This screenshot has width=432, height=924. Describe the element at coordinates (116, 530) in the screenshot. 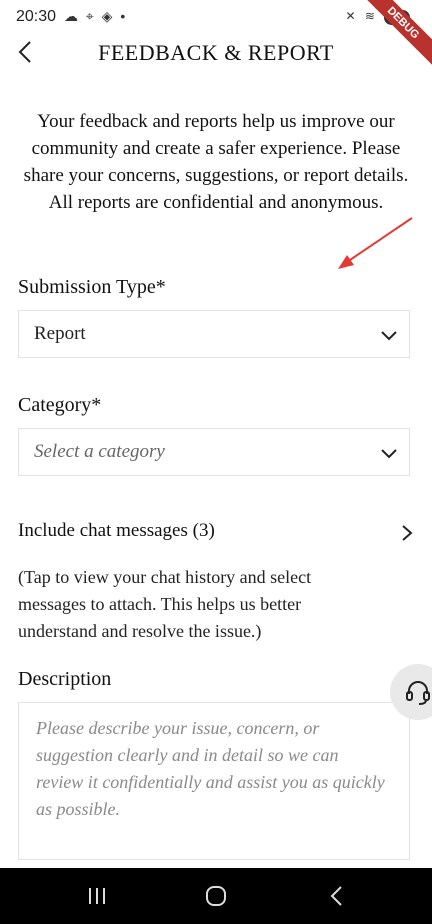

I see `include-chat-messages-label: Include chat messages (3)` at that location.